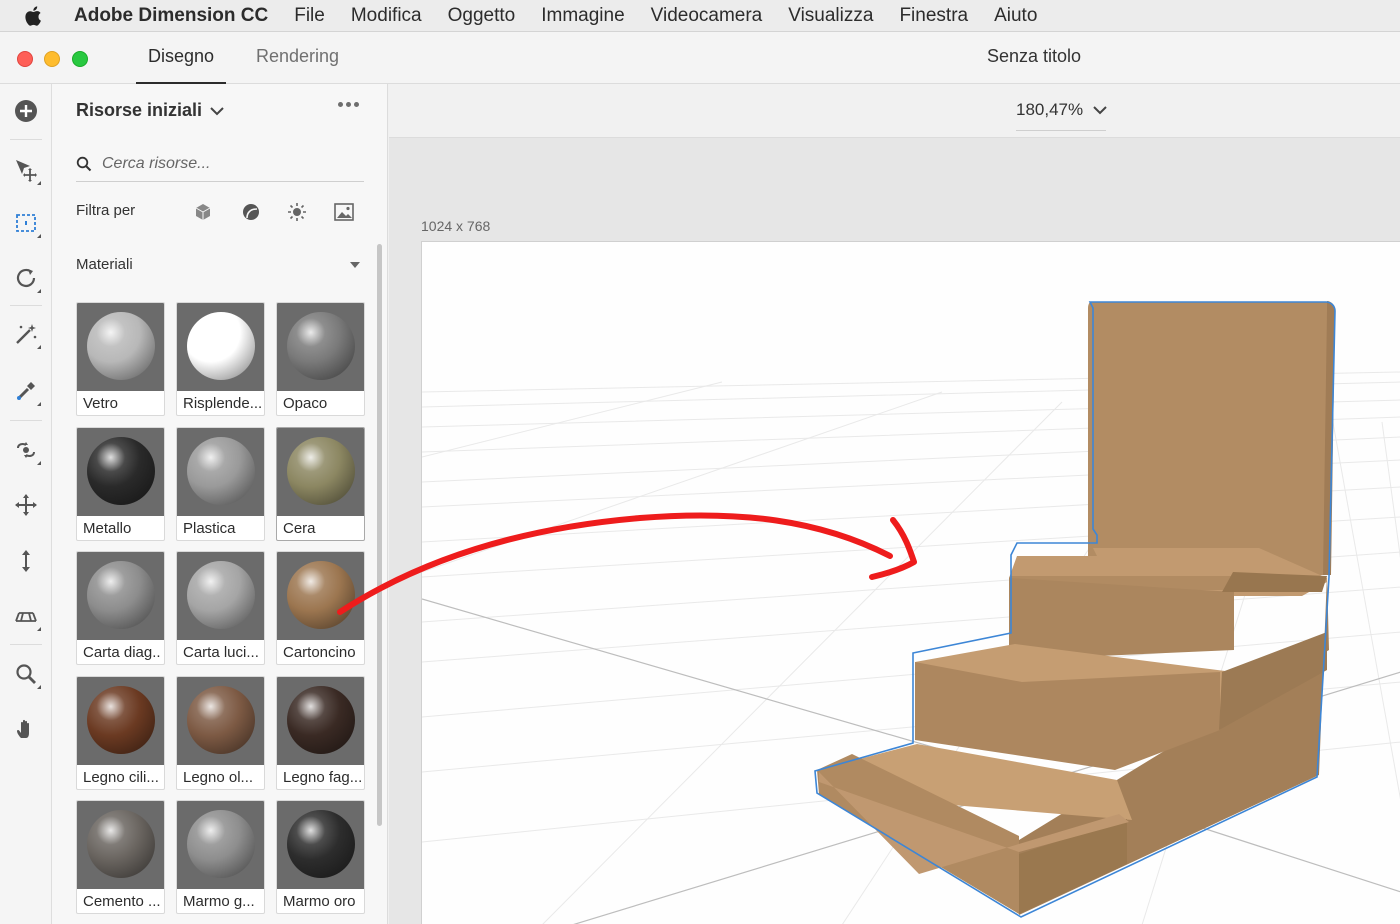 This screenshot has height=924, width=1400. I want to click on menu-oggetto: Oggetto, so click(482, 16).